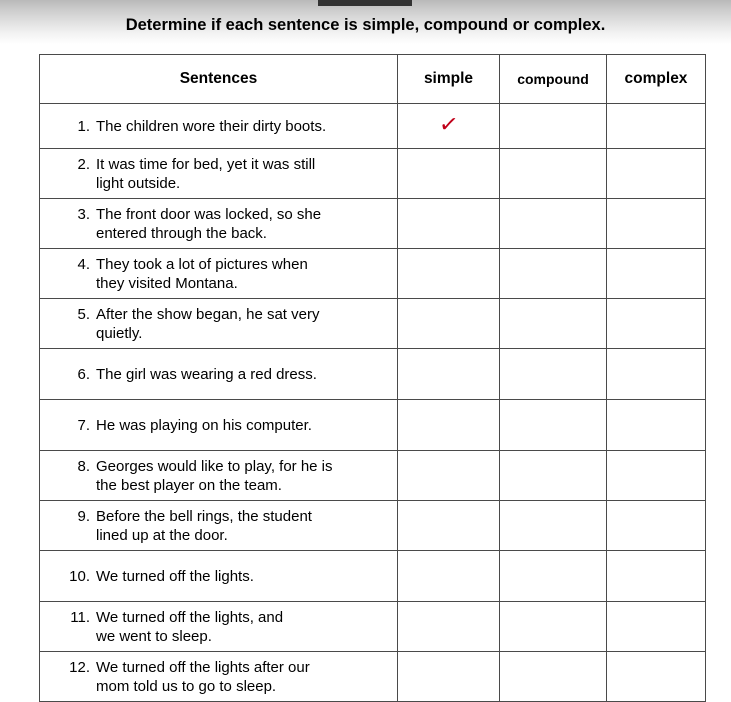  What do you see at coordinates (79, 576) in the screenshot?
I see `sentence-number: 10.` at bounding box center [79, 576].